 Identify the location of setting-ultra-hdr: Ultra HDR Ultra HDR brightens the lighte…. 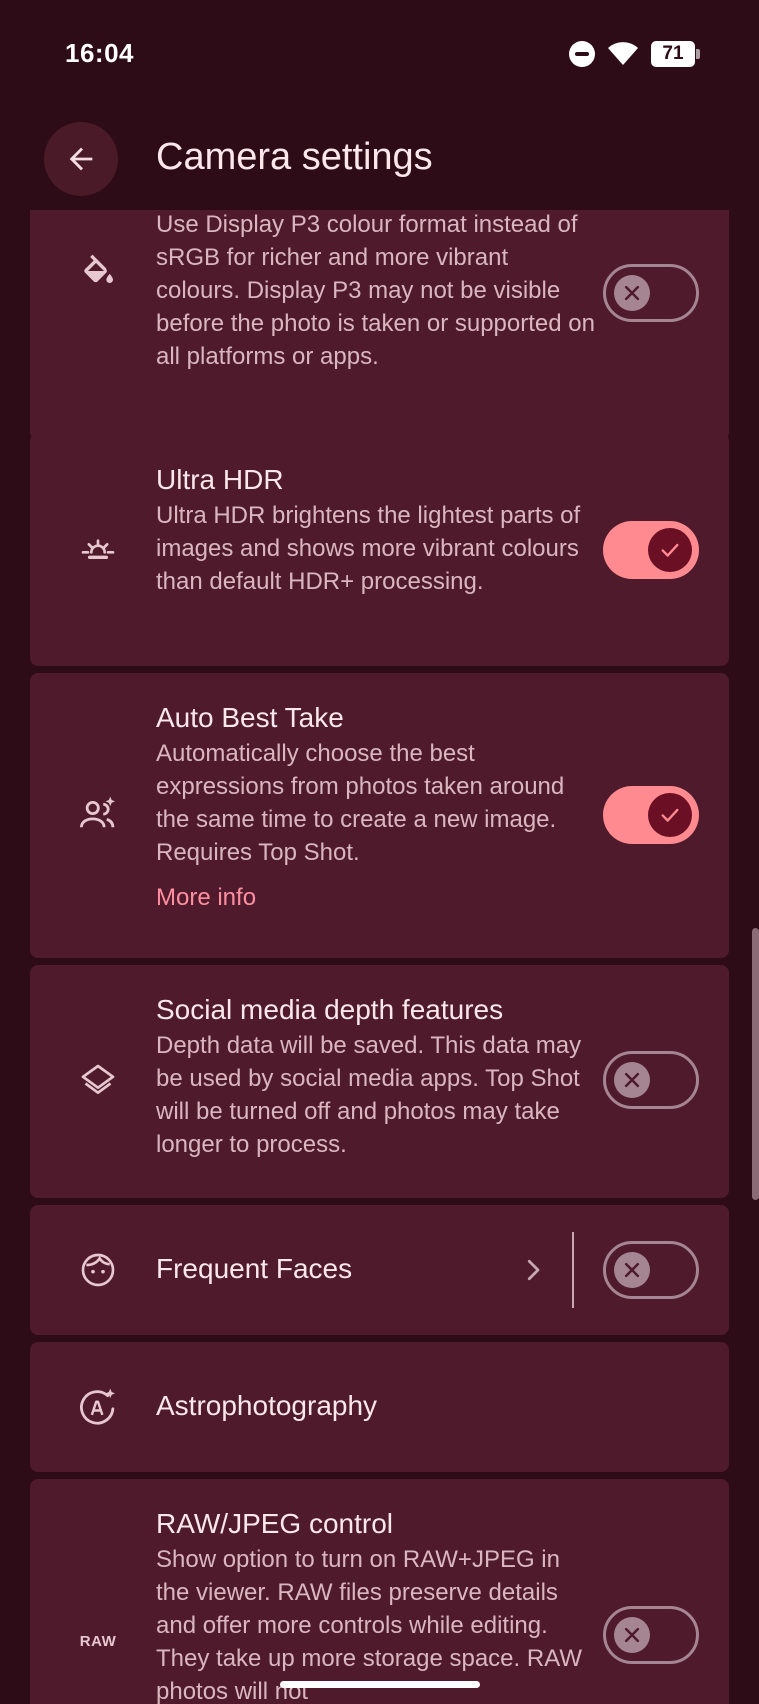
(379, 549).